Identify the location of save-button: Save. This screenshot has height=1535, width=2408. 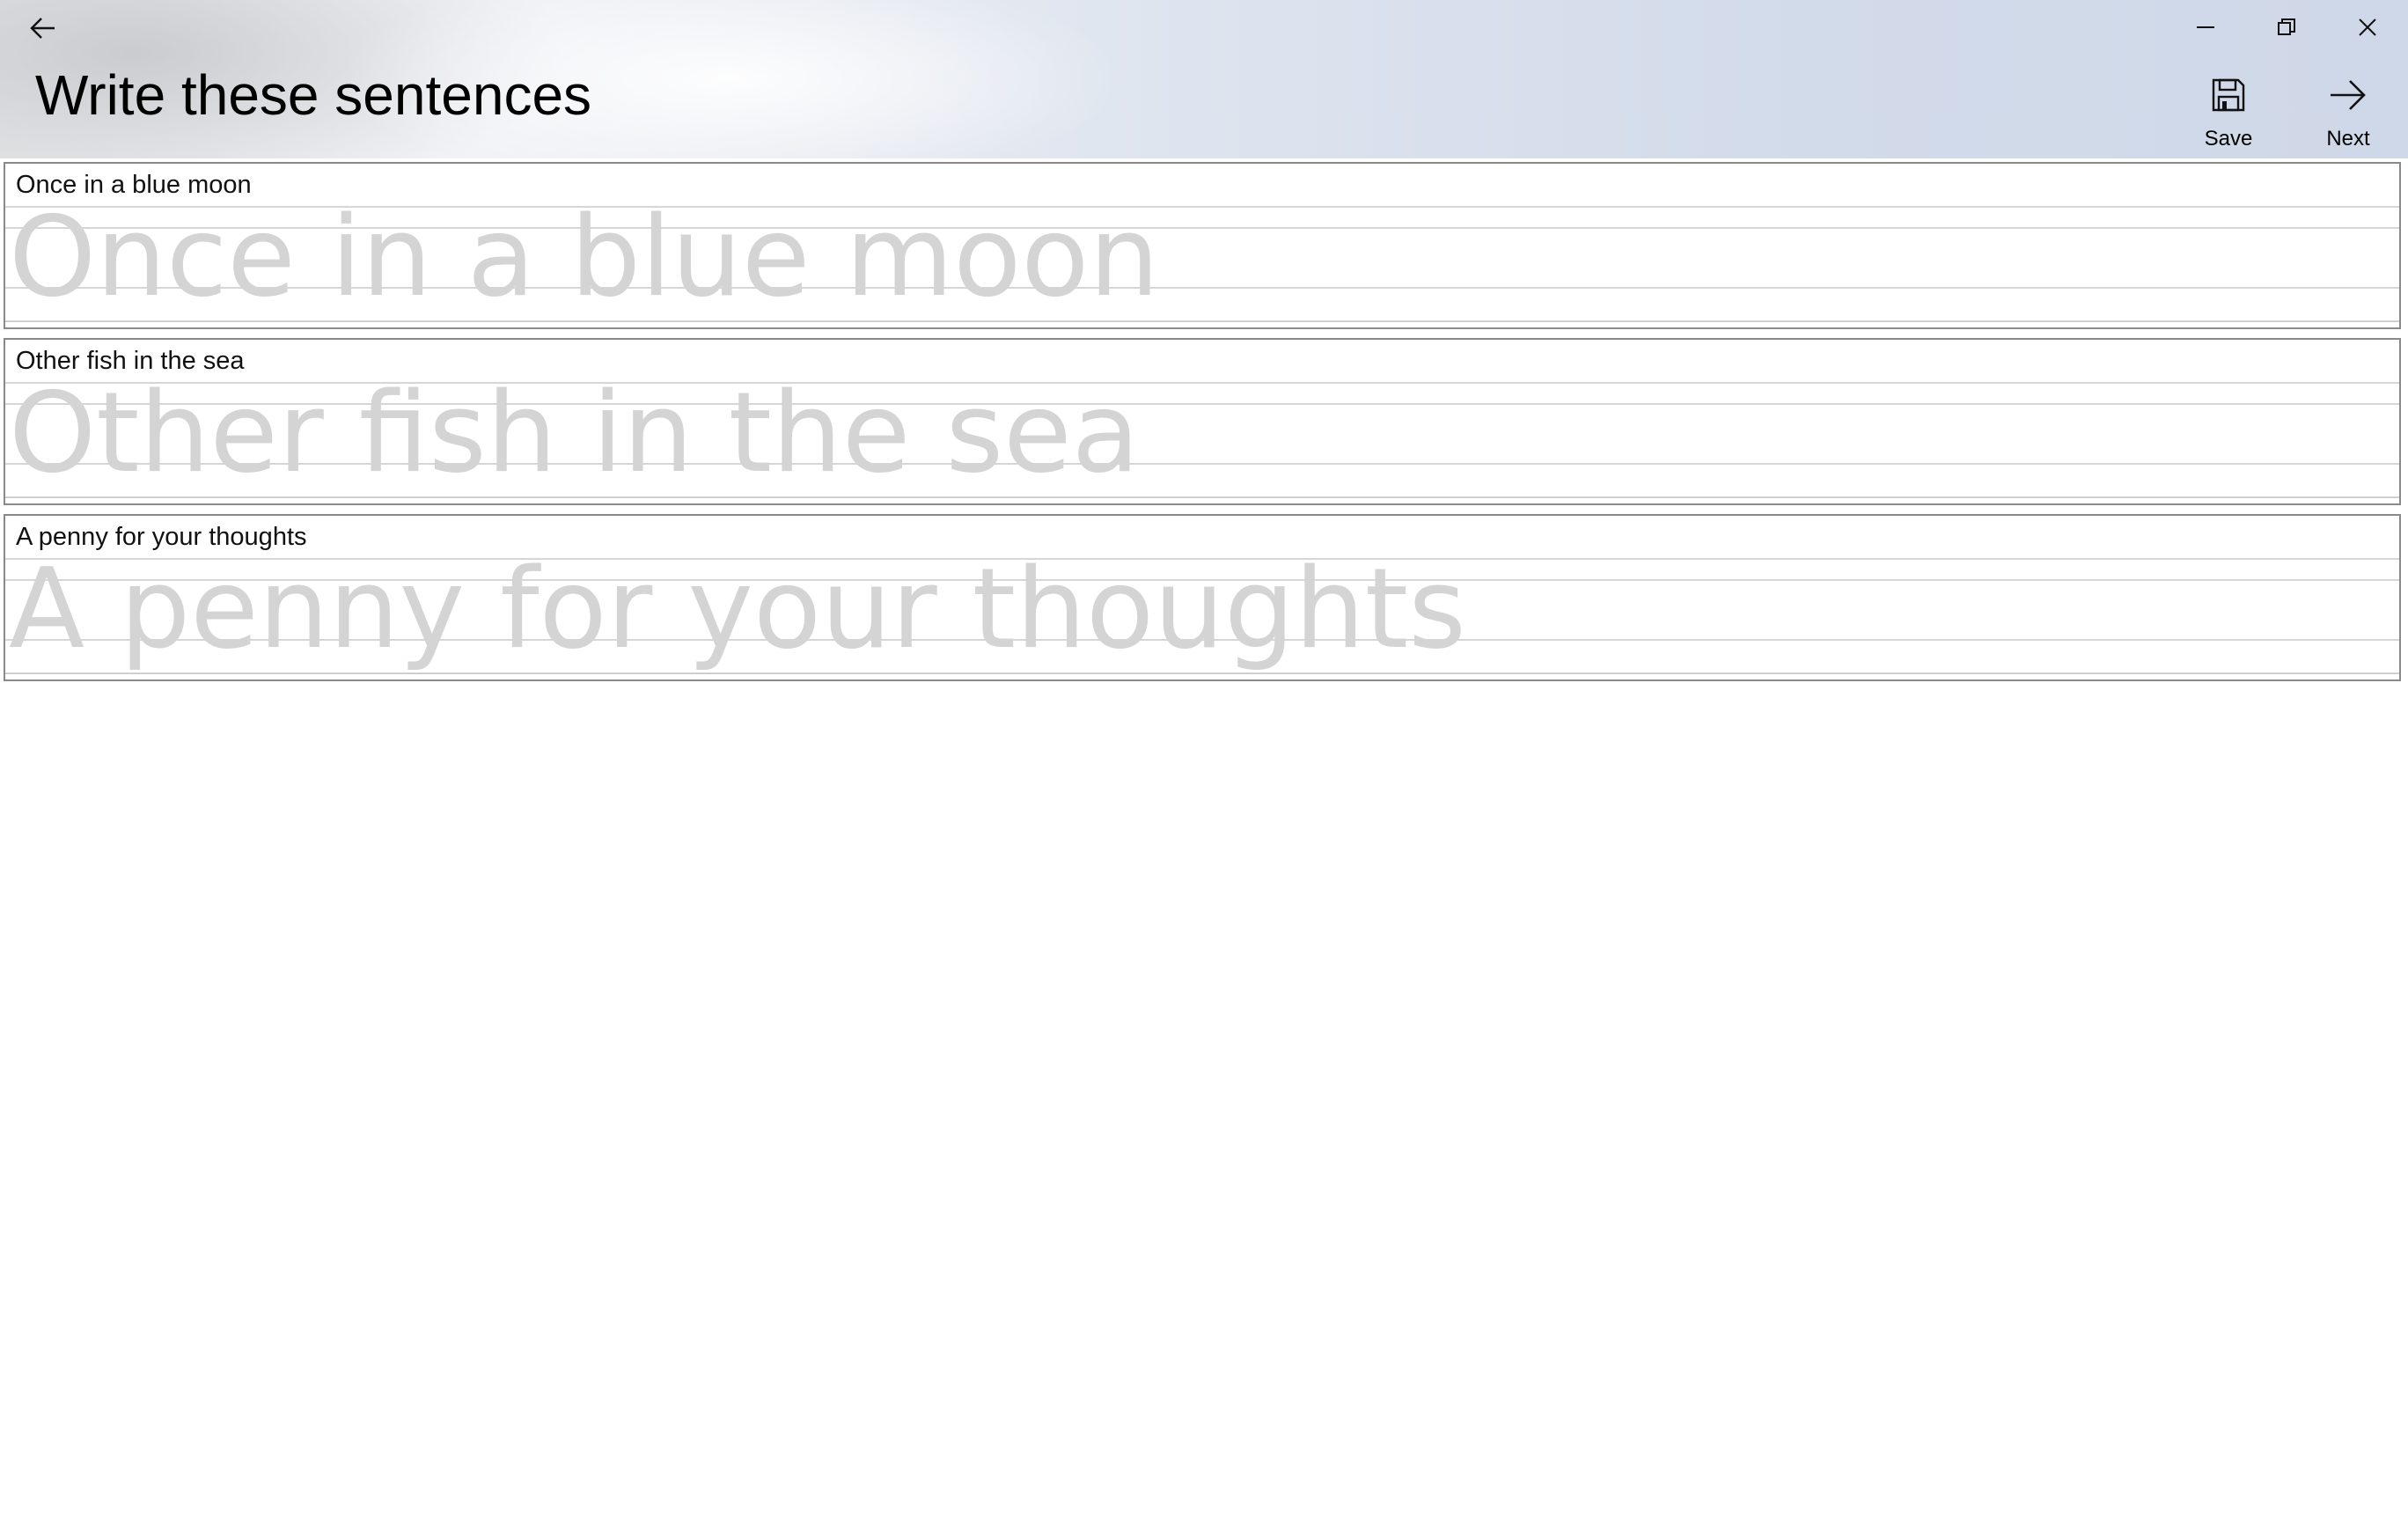
(2228, 112).